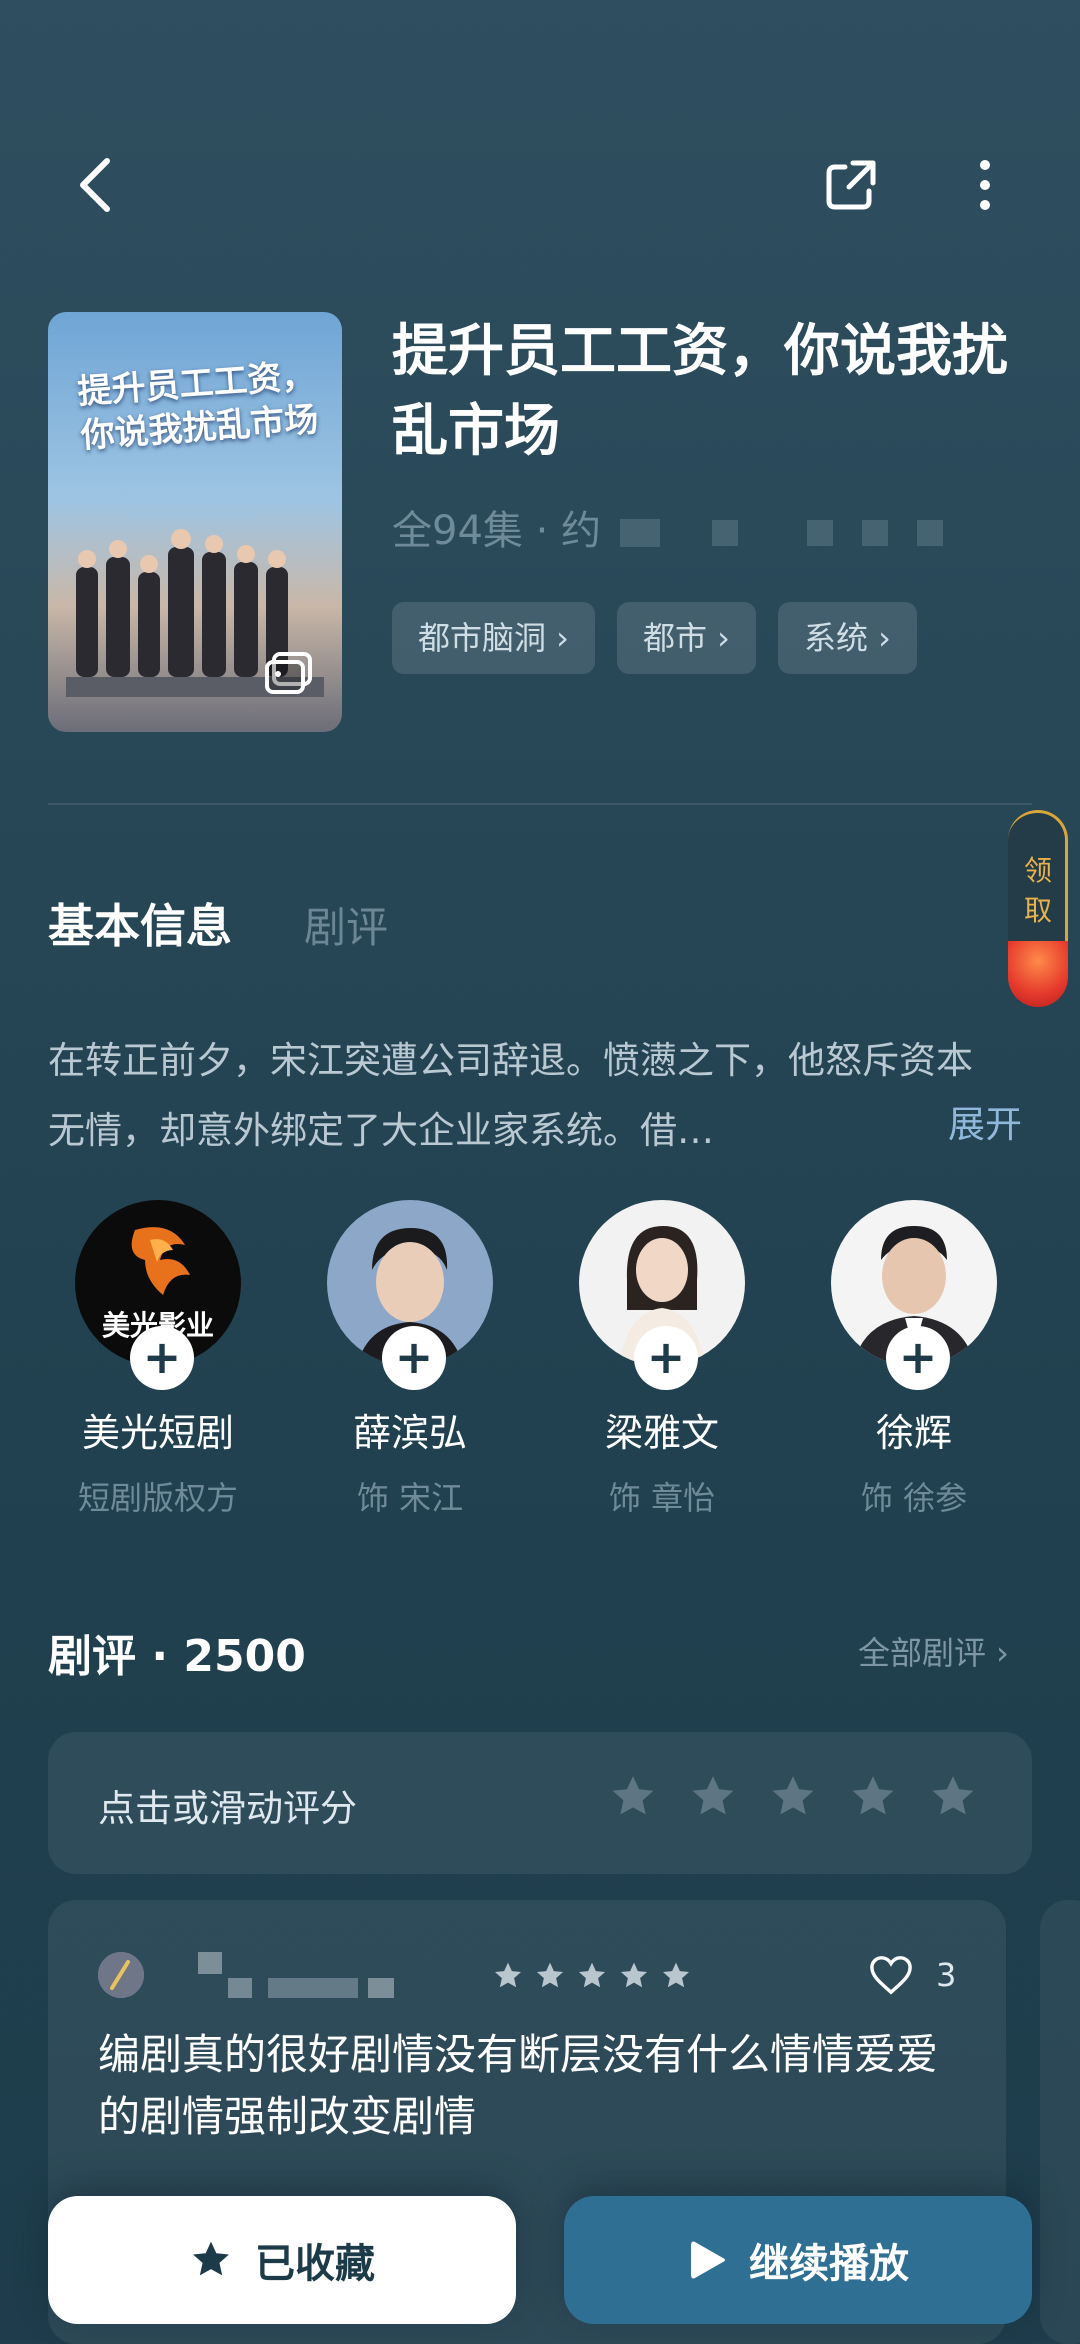 The width and height of the screenshot is (1080, 2344). What do you see at coordinates (315, 2264) in the screenshot?
I see `favorite-label: 已收藏` at bounding box center [315, 2264].